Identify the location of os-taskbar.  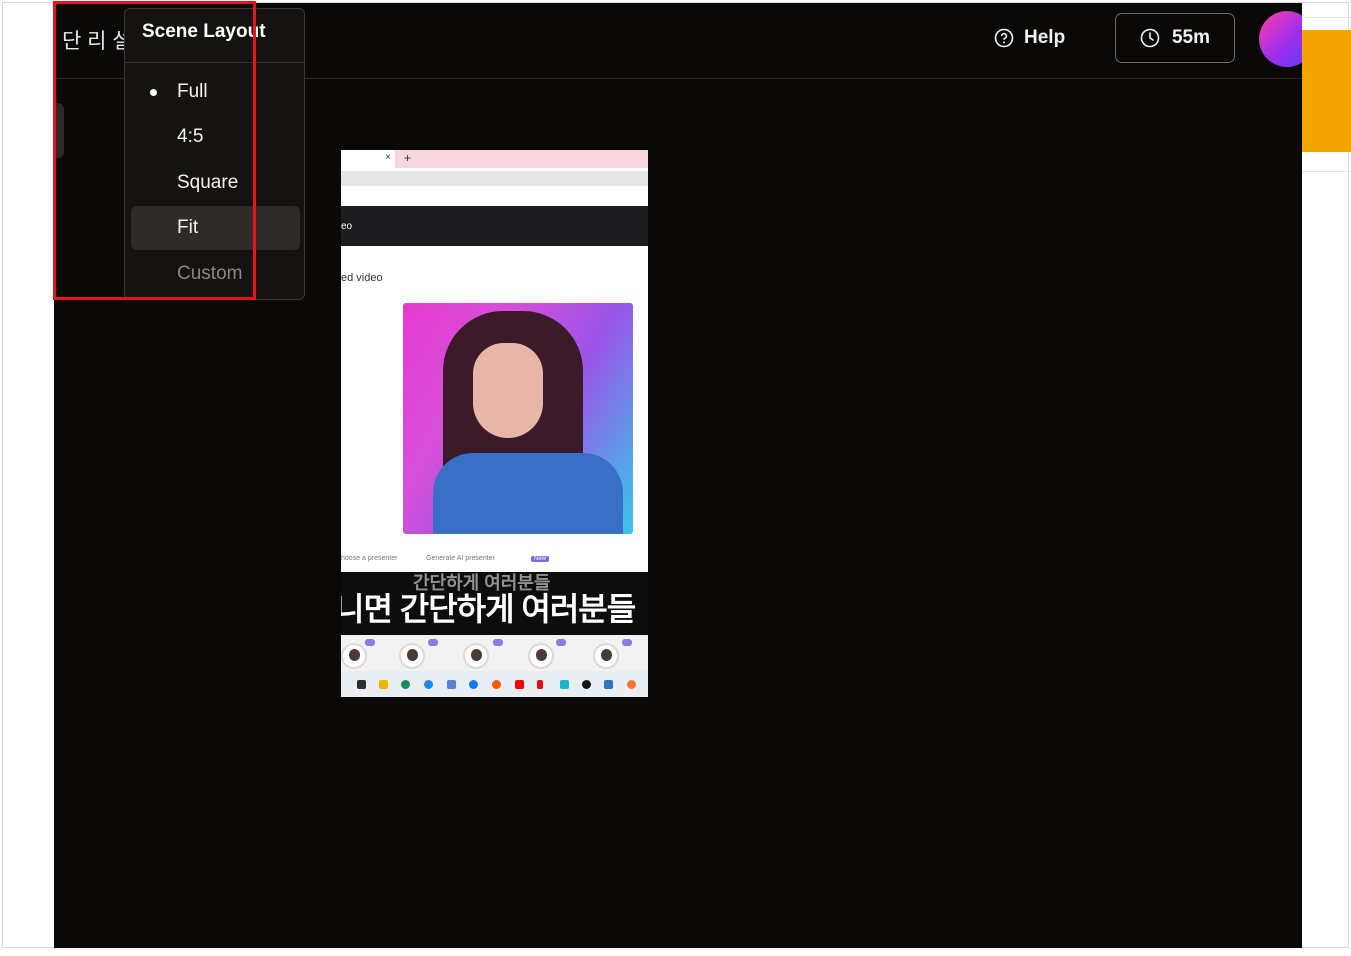
(494, 684).